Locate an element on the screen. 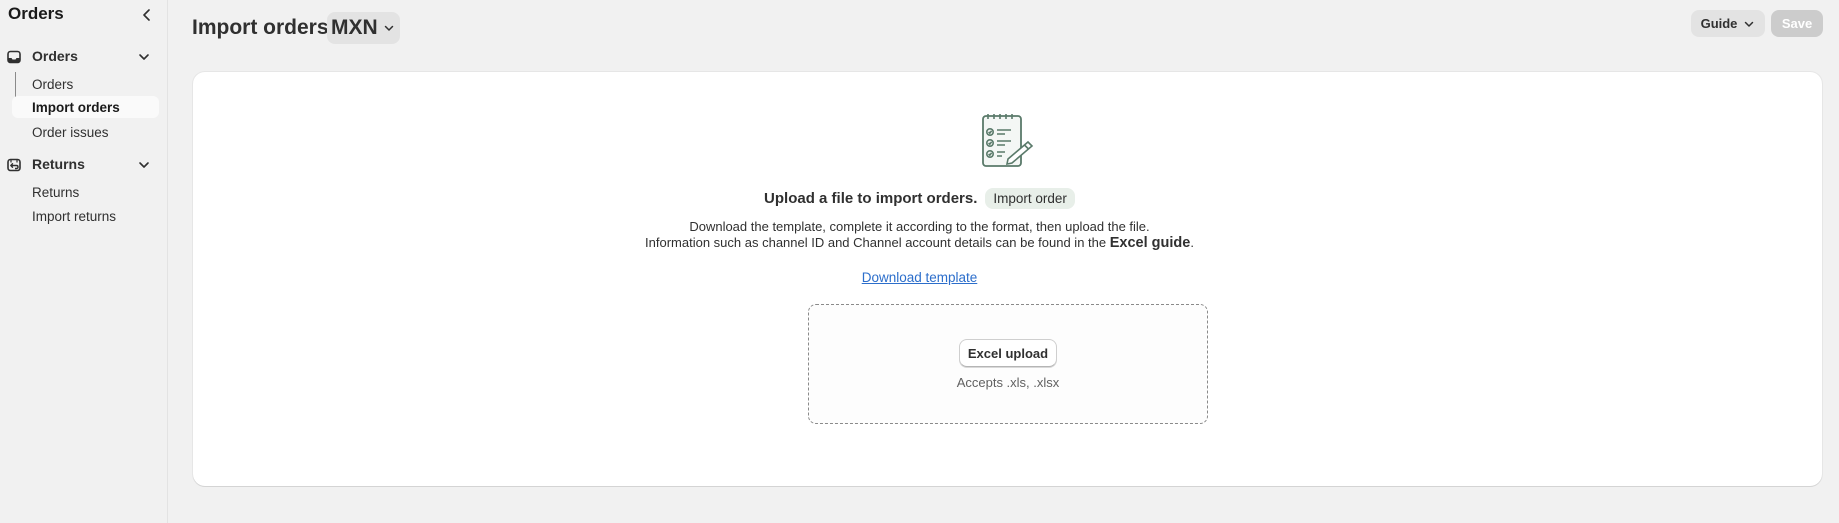  sidebar-section-returns: Returns is located at coordinates (84, 165).